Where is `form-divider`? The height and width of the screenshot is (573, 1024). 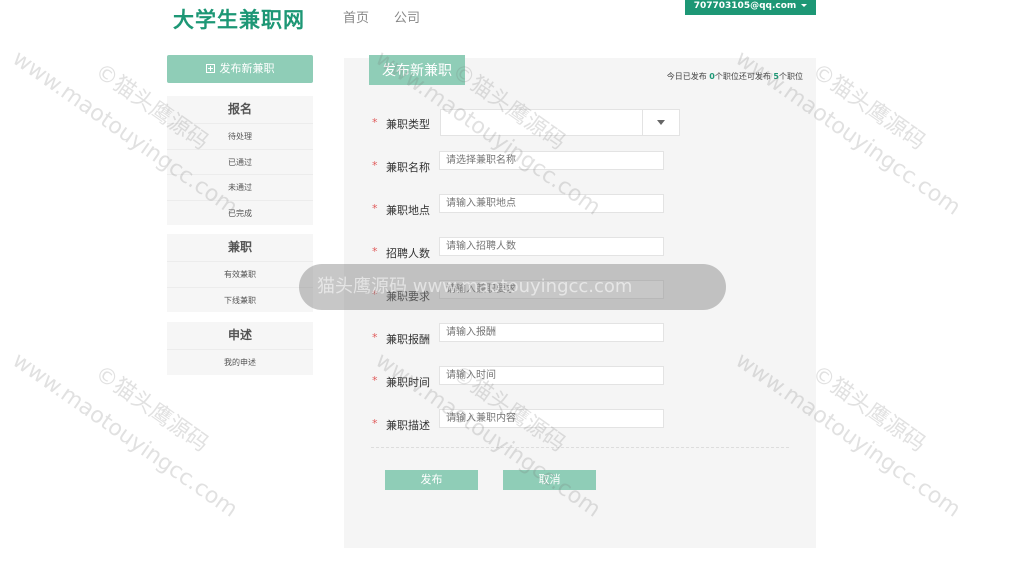
form-divider is located at coordinates (580, 447).